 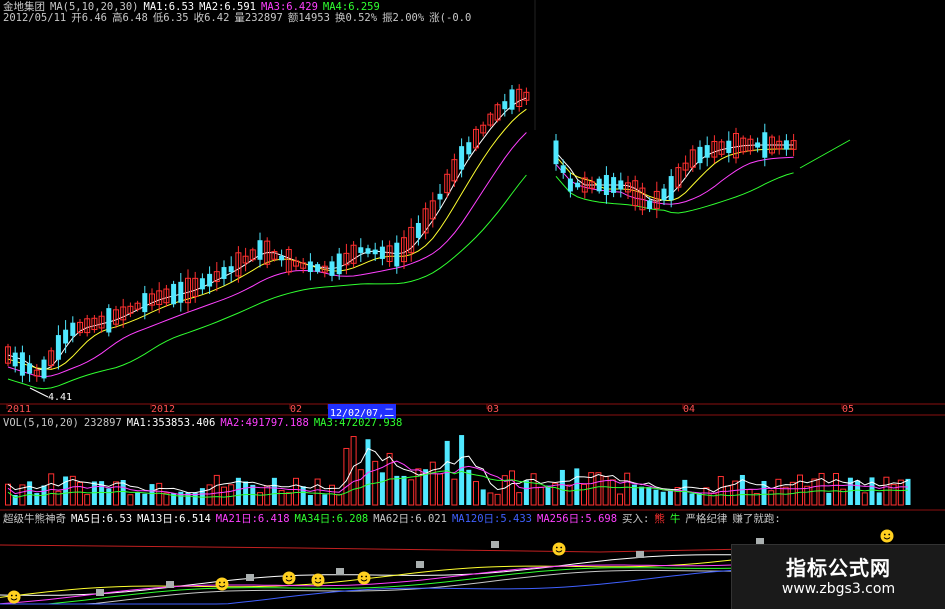 What do you see at coordinates (493, 409) in the screenshot?
I see `axis-label-03: 03` at bounding box center [493, 409].